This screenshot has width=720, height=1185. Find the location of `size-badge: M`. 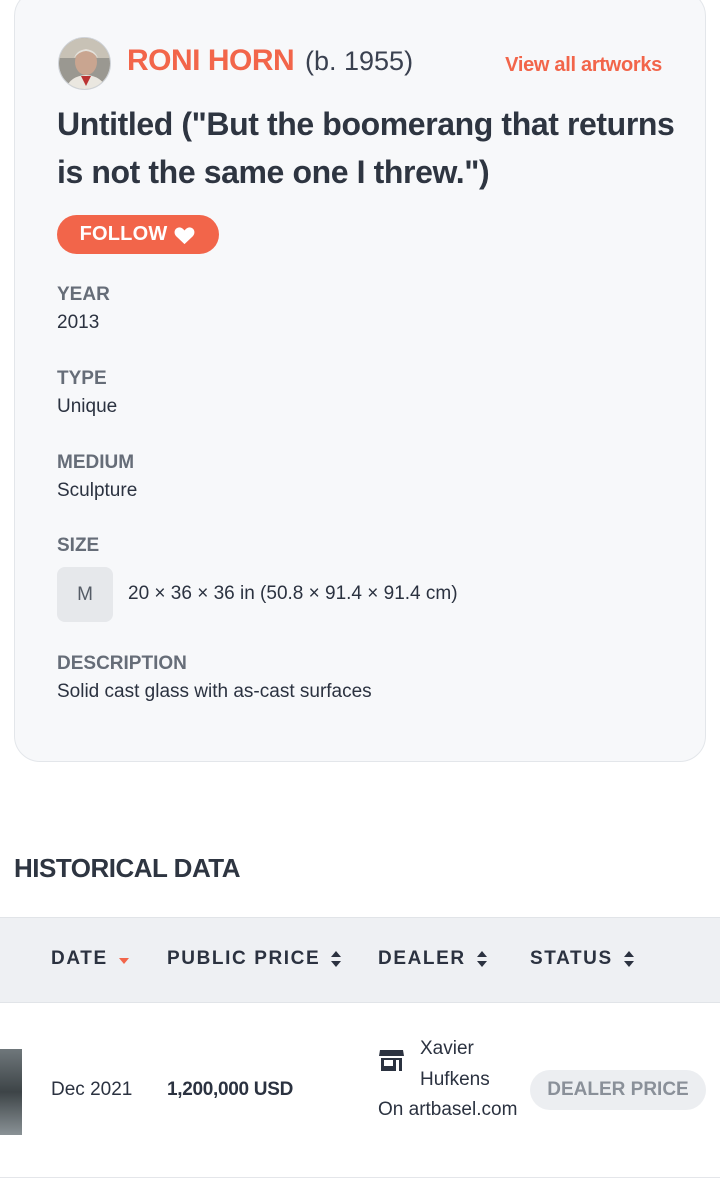

size-badge: M is located at coordinates (85, 594).